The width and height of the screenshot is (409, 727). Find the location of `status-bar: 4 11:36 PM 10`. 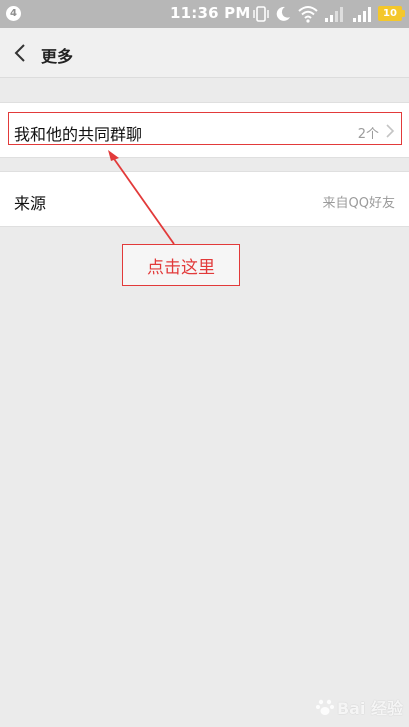

status-bar: 4 11:36 PM 10 is located at coordinates (204, 14).